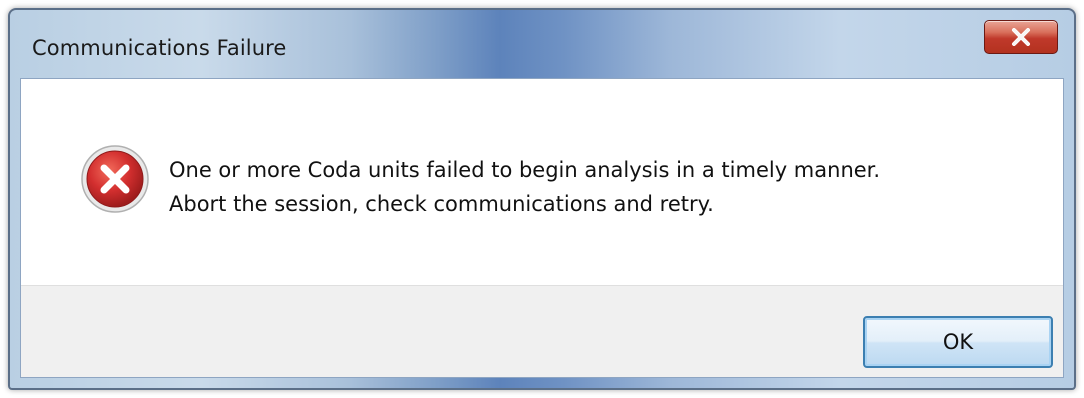  Describe the element at coordinates (115, 179) in the screenshot. I see `error-icon` at that location.